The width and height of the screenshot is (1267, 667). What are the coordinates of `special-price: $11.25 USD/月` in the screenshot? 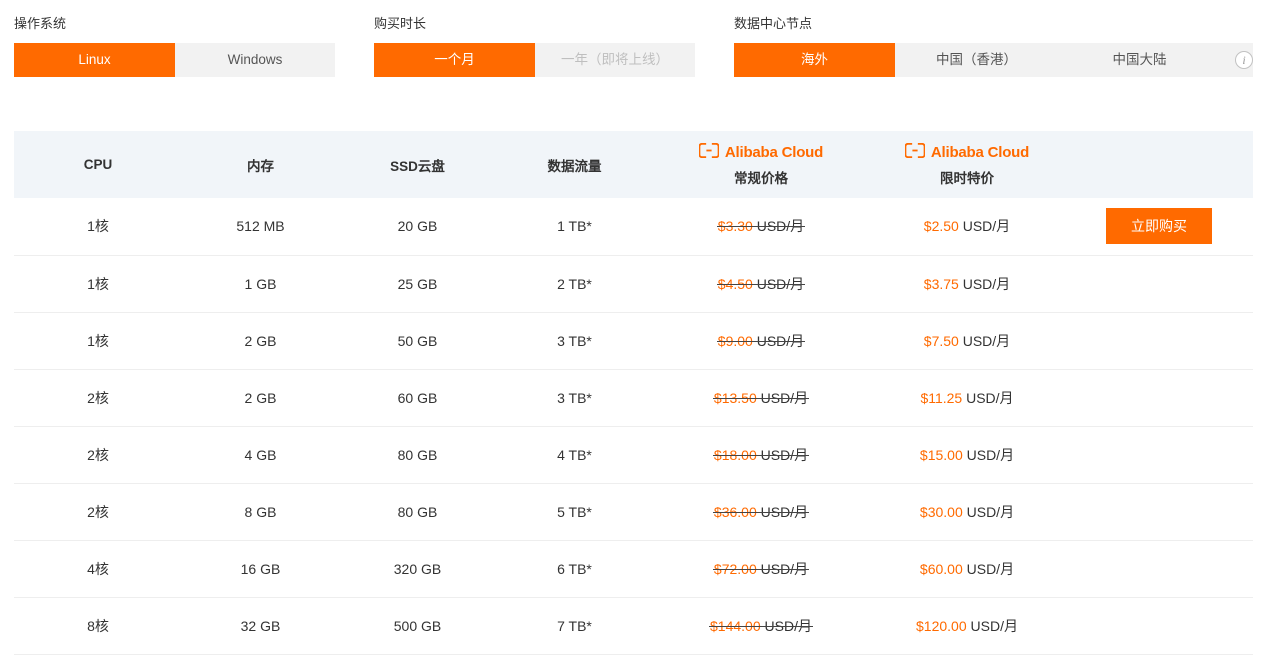 It's located at (966, 398).